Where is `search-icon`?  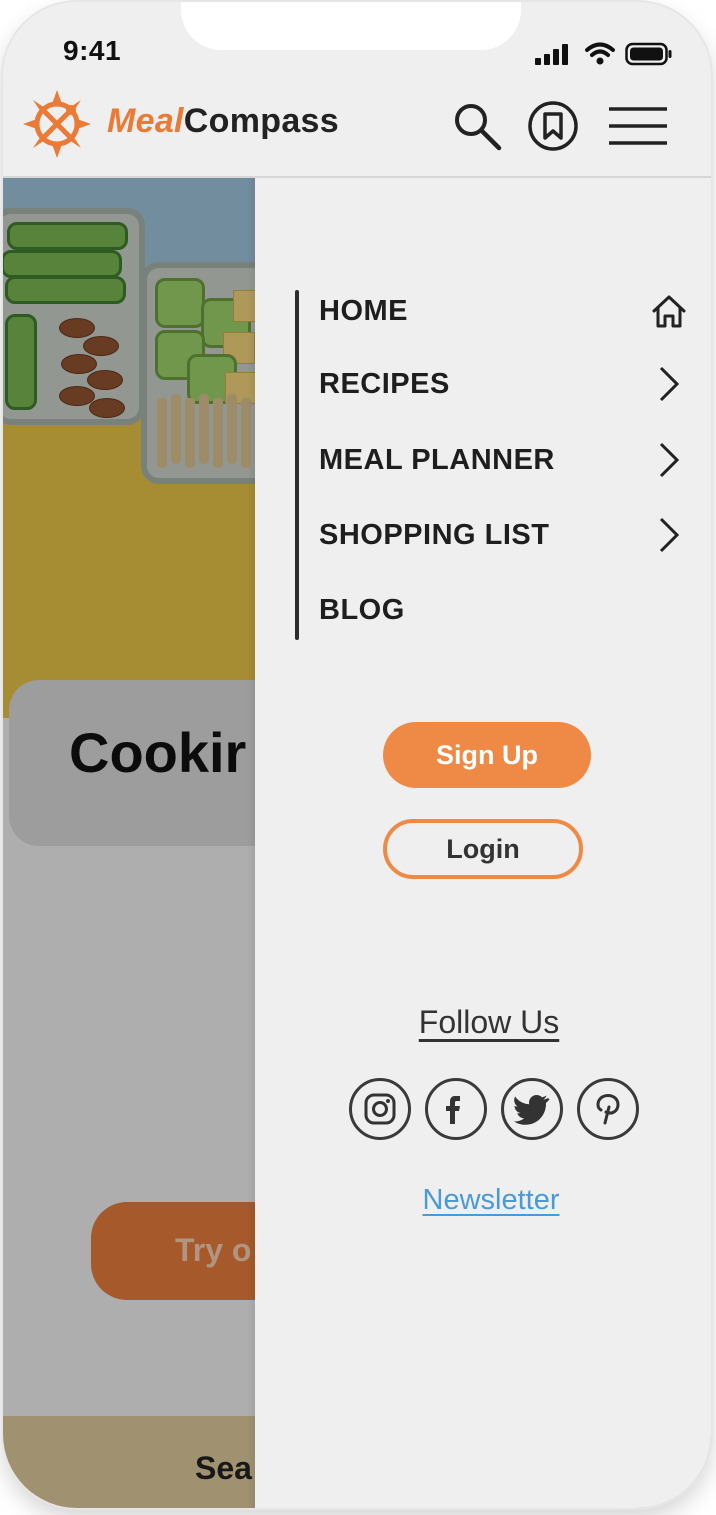 search-icon is located at coordinates (478, 127).